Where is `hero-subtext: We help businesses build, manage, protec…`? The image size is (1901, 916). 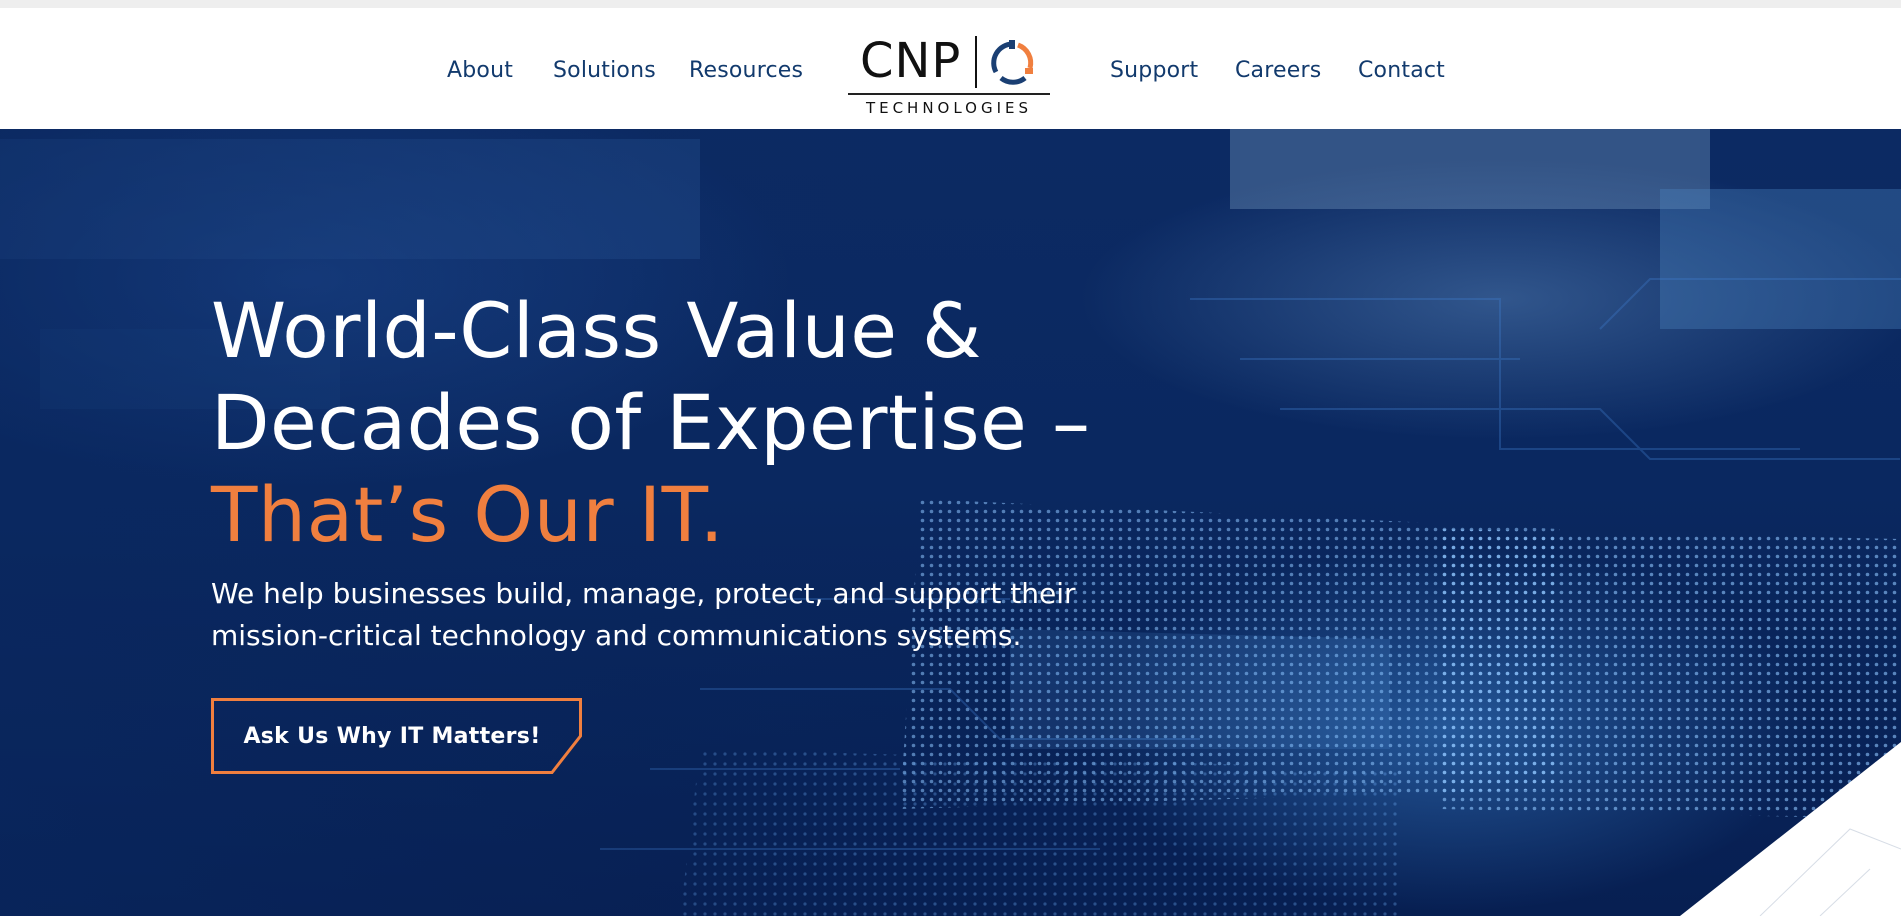
hero-subtext: We help businesses build, manage, protec… is located at coordinates (643, 614).